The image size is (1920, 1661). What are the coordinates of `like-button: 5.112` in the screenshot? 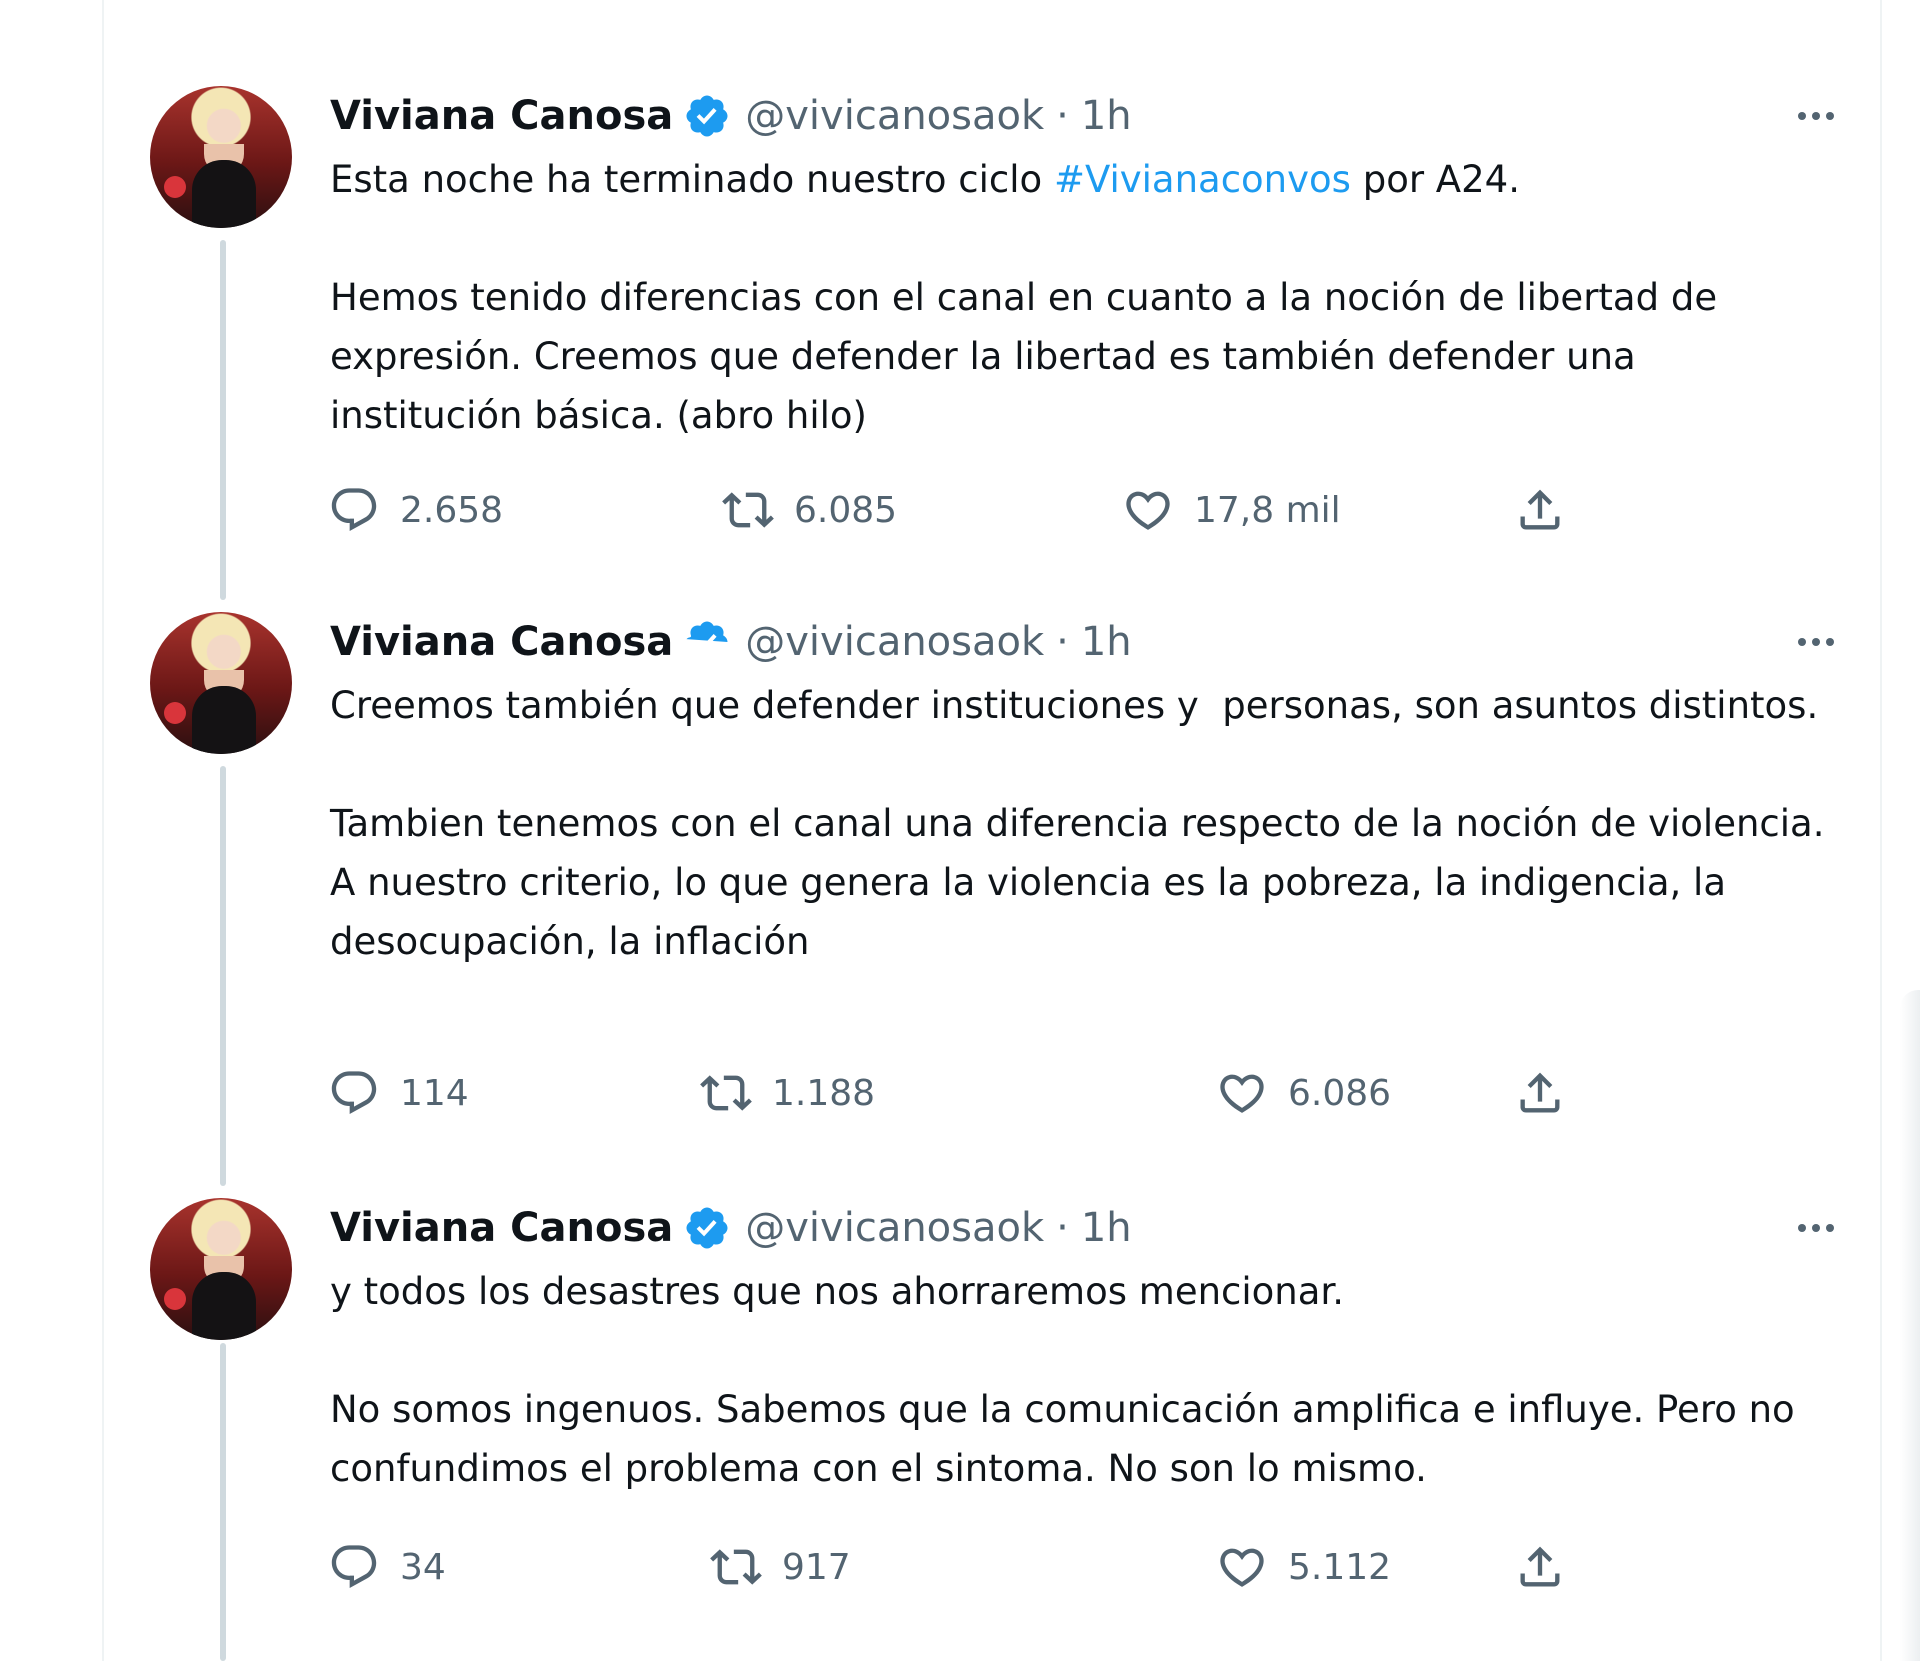 It's located at (1303, 1567).